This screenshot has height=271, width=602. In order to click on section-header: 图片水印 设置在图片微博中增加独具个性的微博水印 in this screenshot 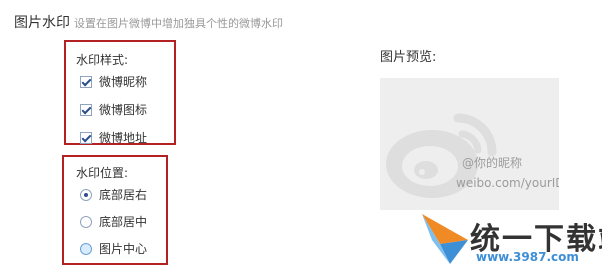, I will do `click(148, 22)`.